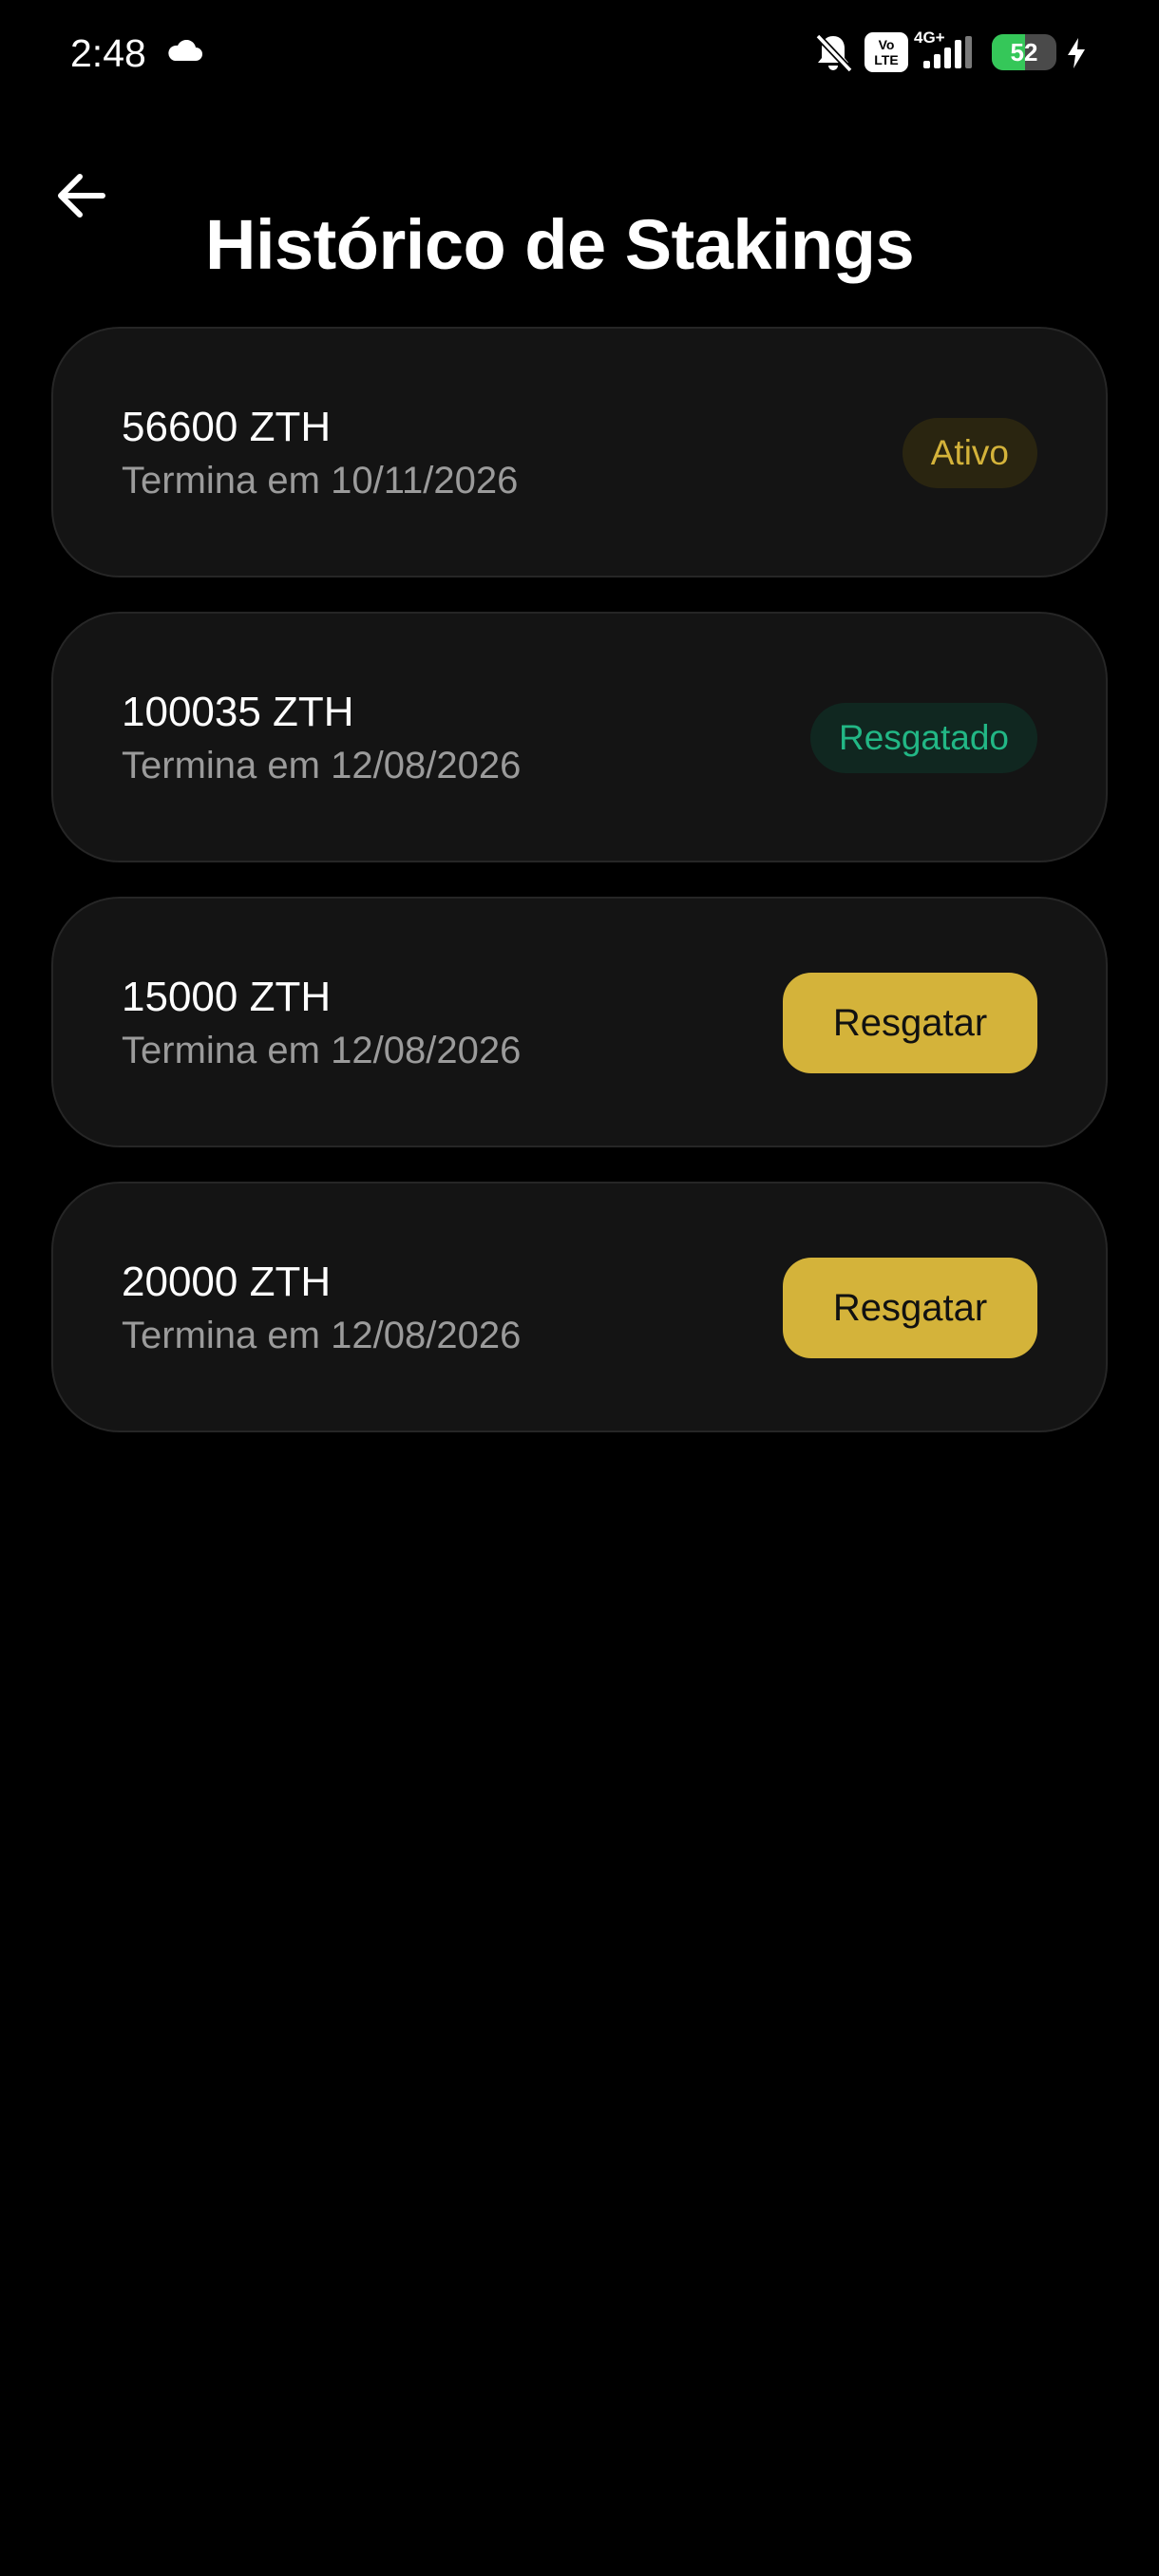  What do you see at coordinates (108, 53) in the screenshot?
I see `status-time: 2:48` at bounding box center [108, 53].